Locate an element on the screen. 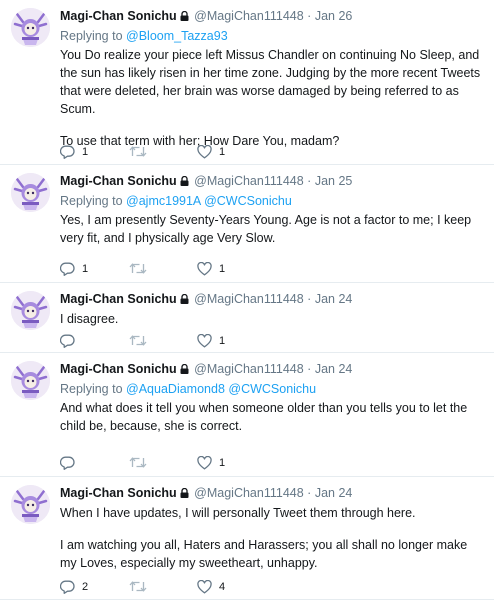  mention-link: @AquaDiamond8 is located at coordinates (175, 389).